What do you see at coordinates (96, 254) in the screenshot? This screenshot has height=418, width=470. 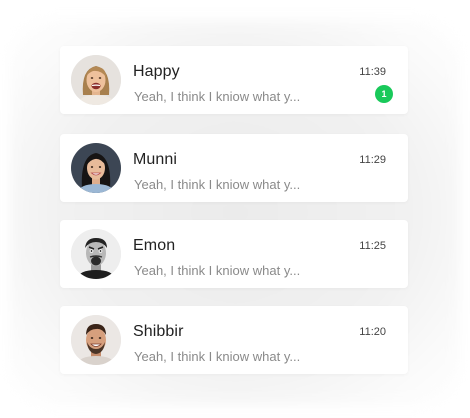 I see `avatar-emon` at bounding box center [96, 254].